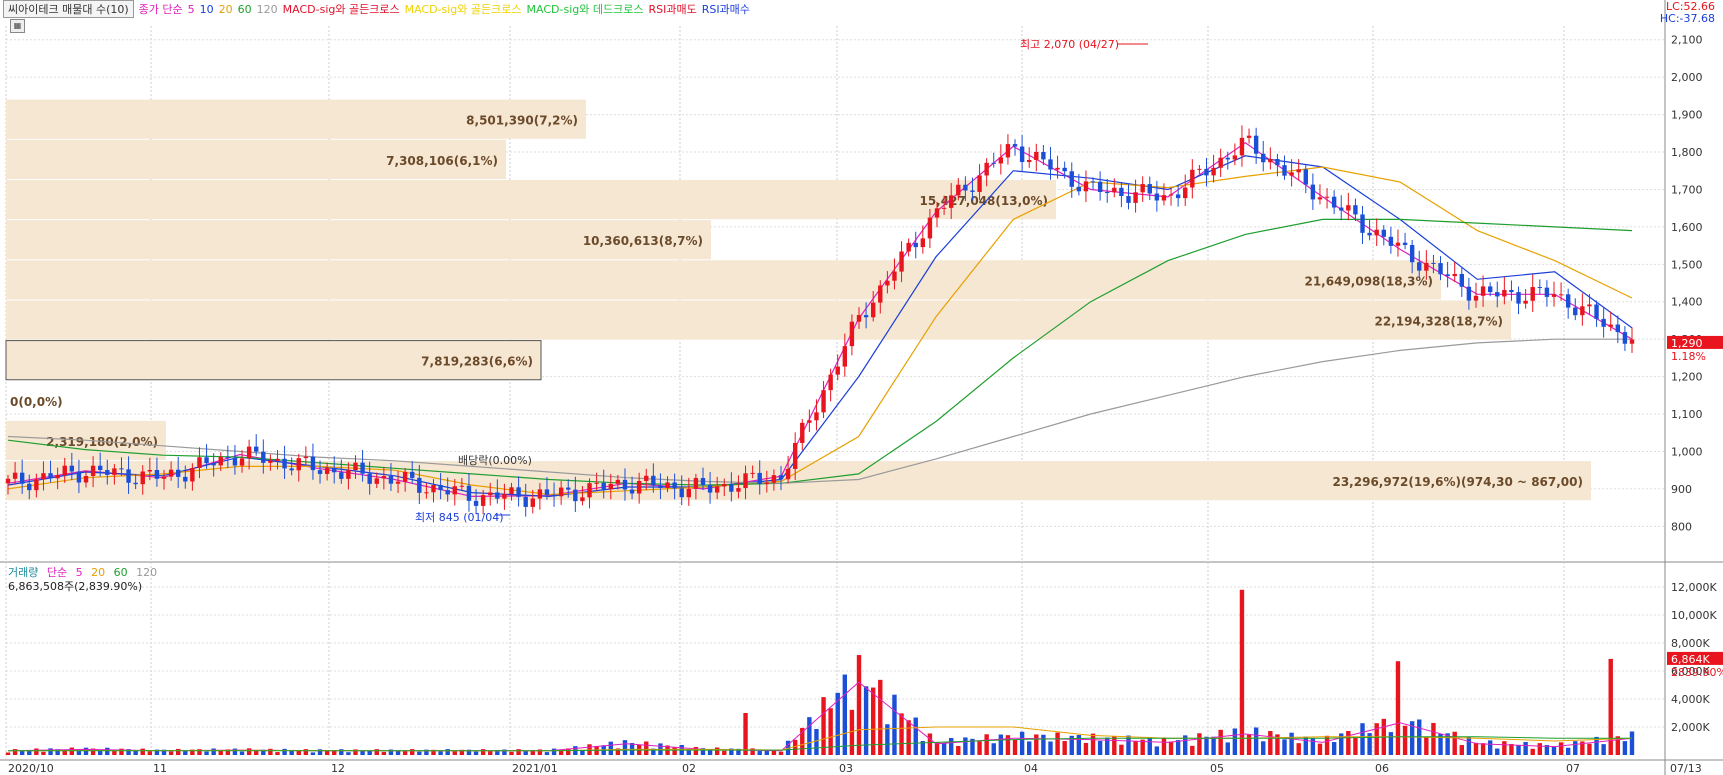 The image size is (1723, 775). I want to click on dividend-annotation: 배당락(0.00%), so click(495, 460).